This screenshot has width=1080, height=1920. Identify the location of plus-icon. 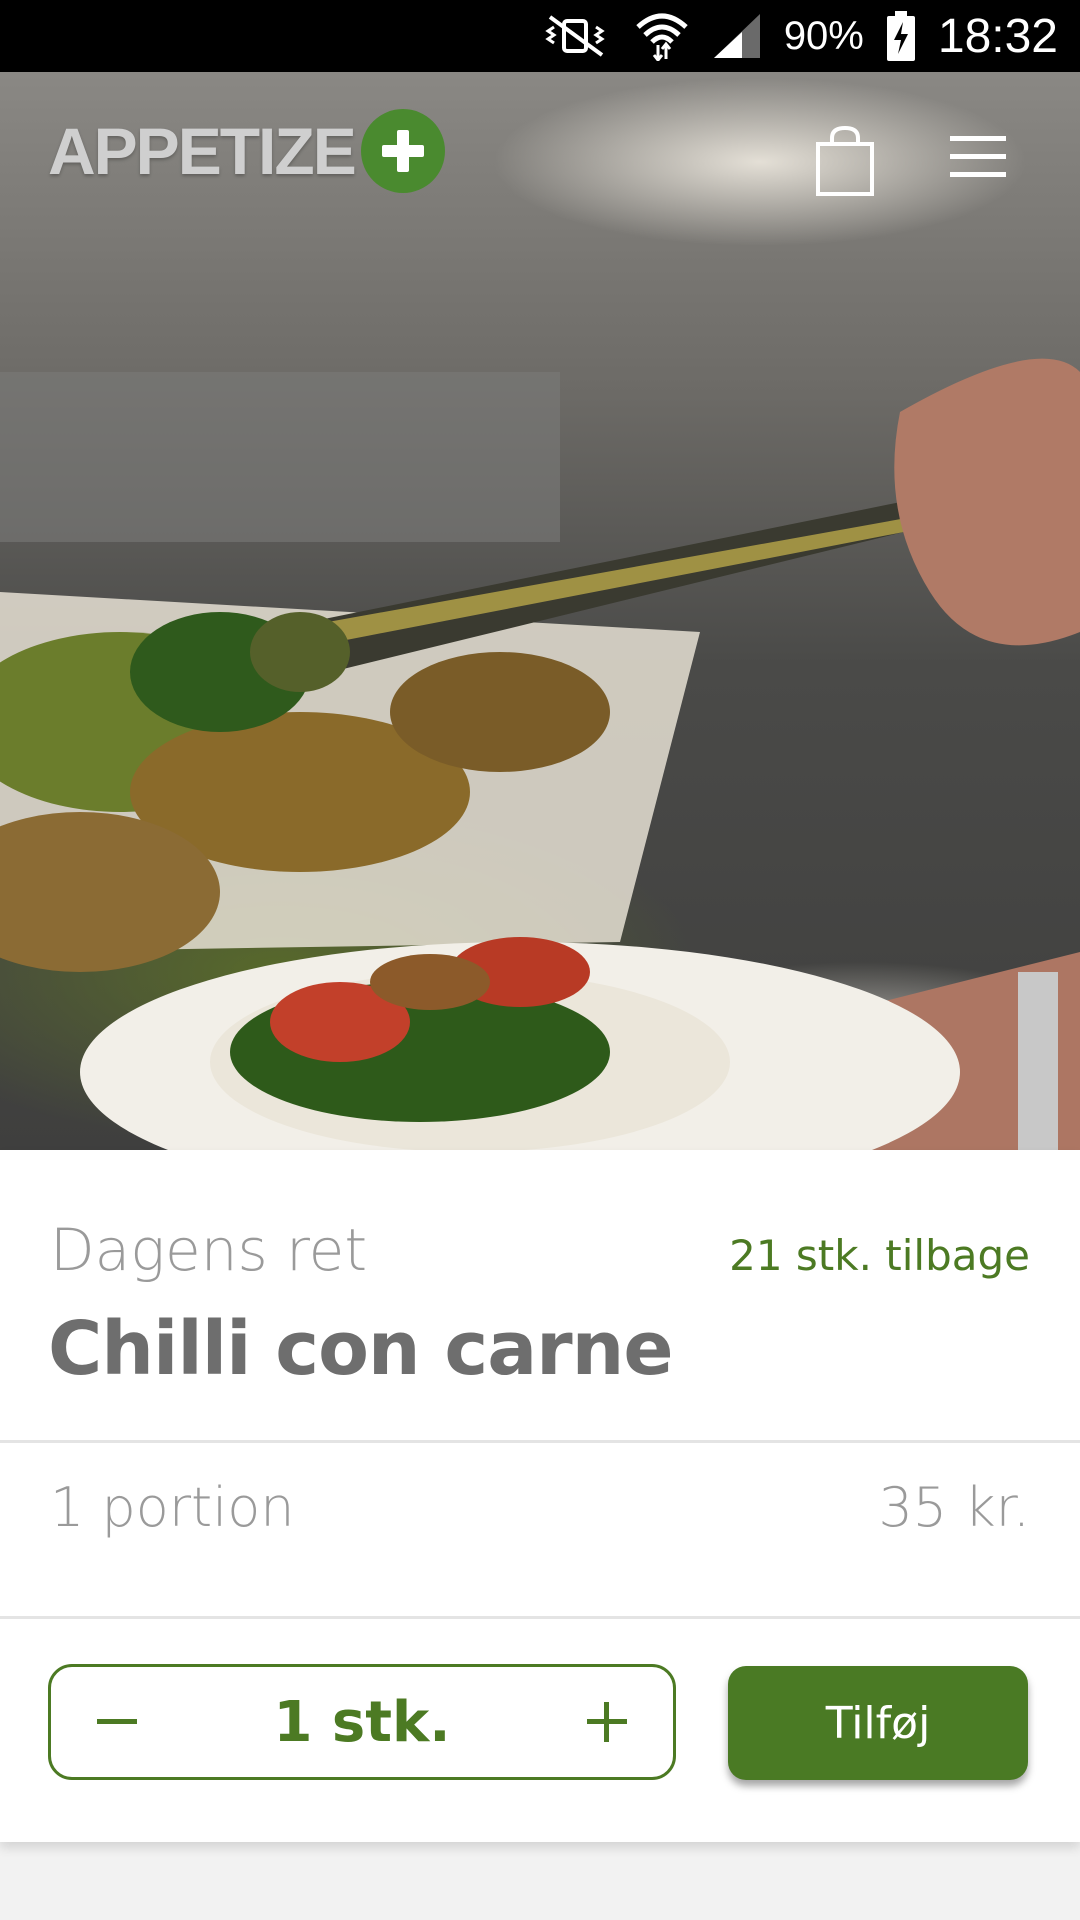
(606, 1722).